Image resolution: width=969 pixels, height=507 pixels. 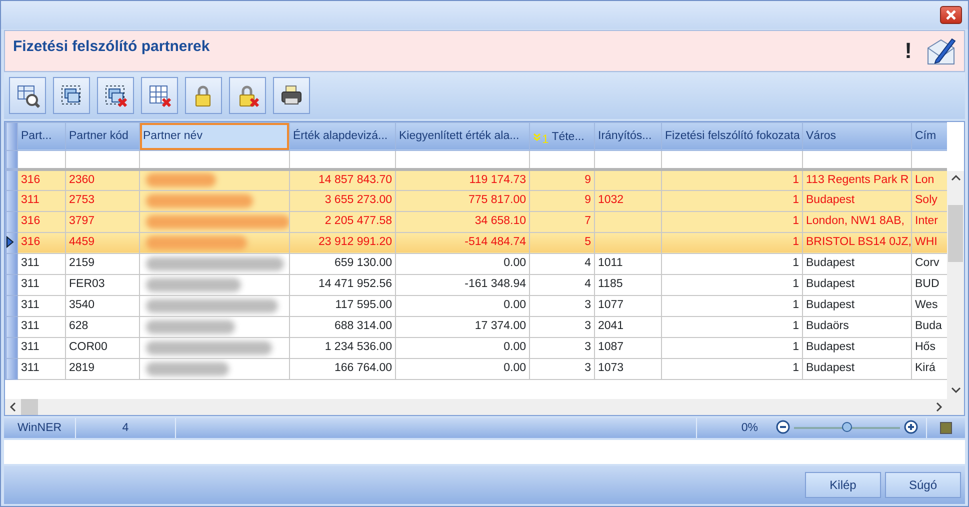 What do you see at coordinates (463, 201) in the screenshot?
I see `table-cell: 775 817.00` at bounding box center [463, 201].